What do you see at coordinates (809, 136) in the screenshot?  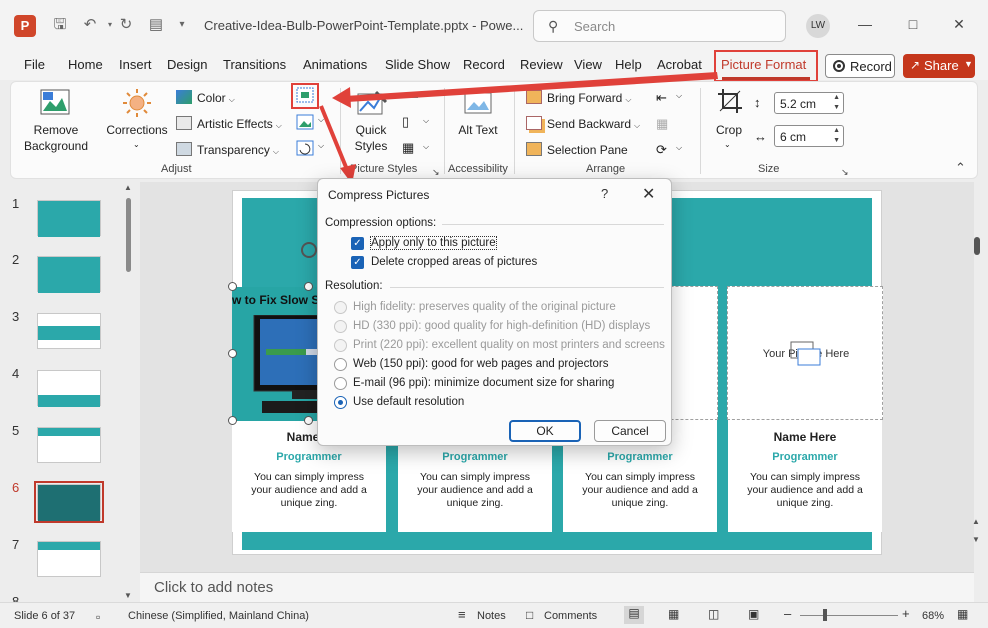 I see `shape-width-input: 6 cm ▲ ▼` at bounding box center [809, 136].